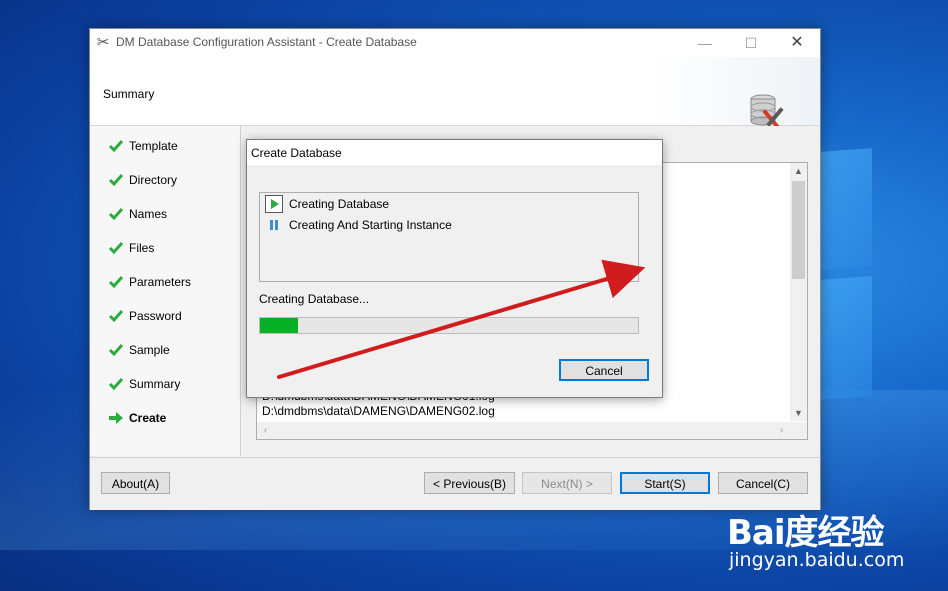 Image resolution: width=948 pixels, height=591 pixels. Describe the element at coordinates (469, 483) in the screenshot. I see `previous-button: < Previous(B)` at that location.